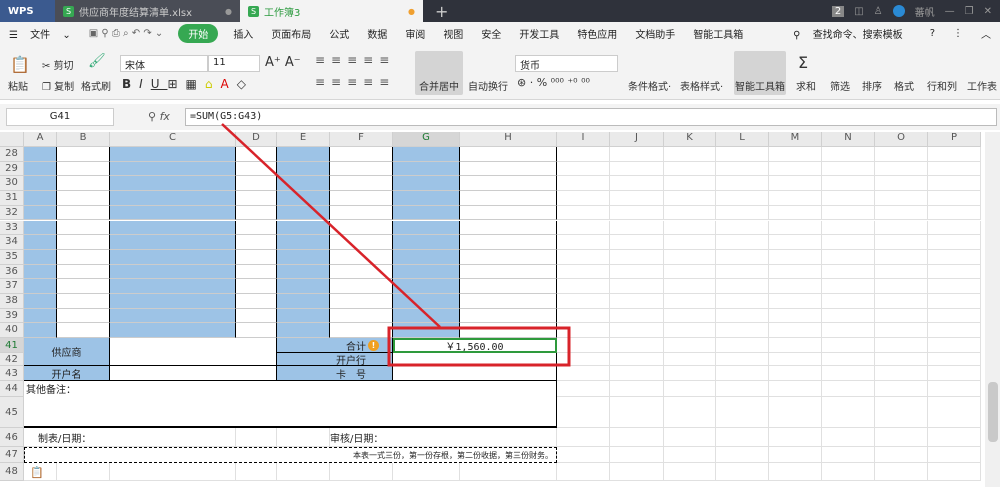 This screenshot has height=487, width=1000. I want to click on cut-button: ✂ 剪切, so click(58, 64).